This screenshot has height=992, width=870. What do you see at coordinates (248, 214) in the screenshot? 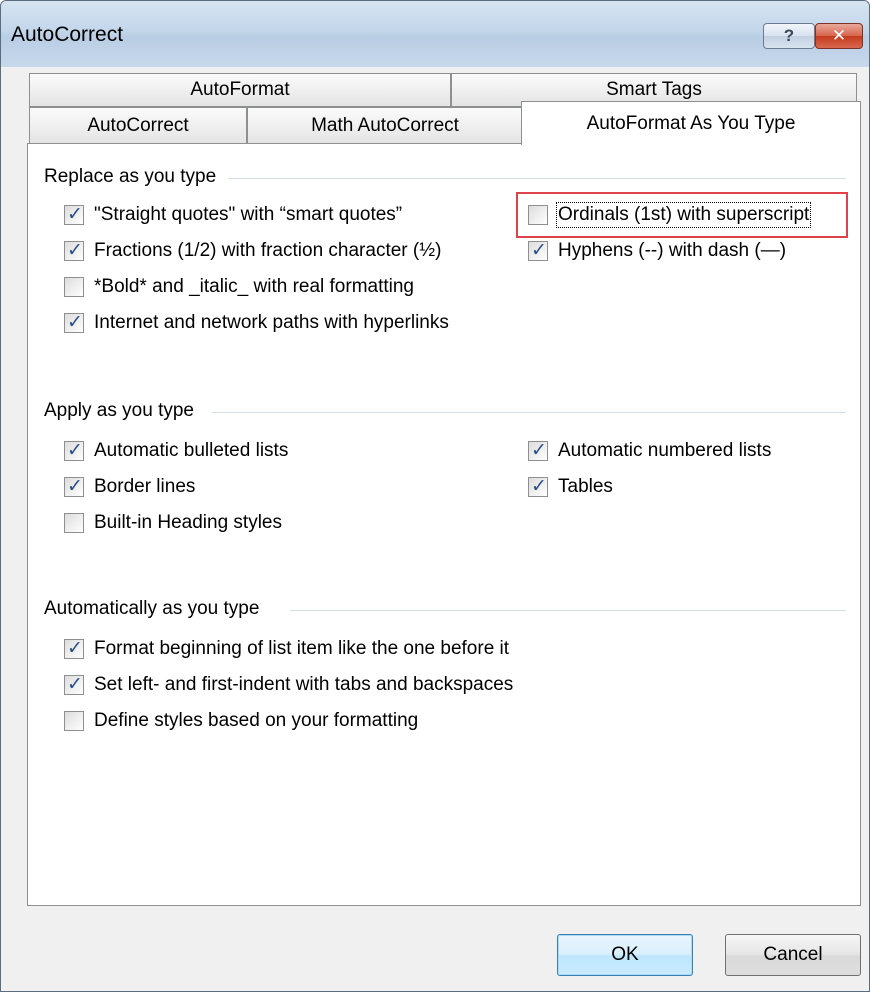
I see `option-label: "Straight quotes" with “smart quotes”` at bounding box center [248, 214].